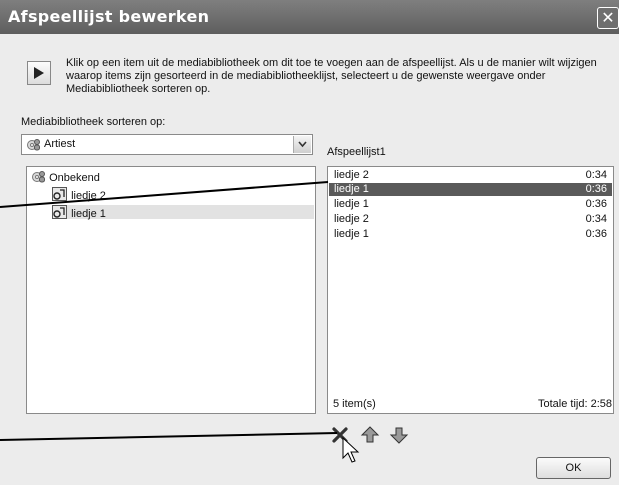 This screenshot has width=619, height=485. I want to click on close-icon: ✕, so click(608, 17).